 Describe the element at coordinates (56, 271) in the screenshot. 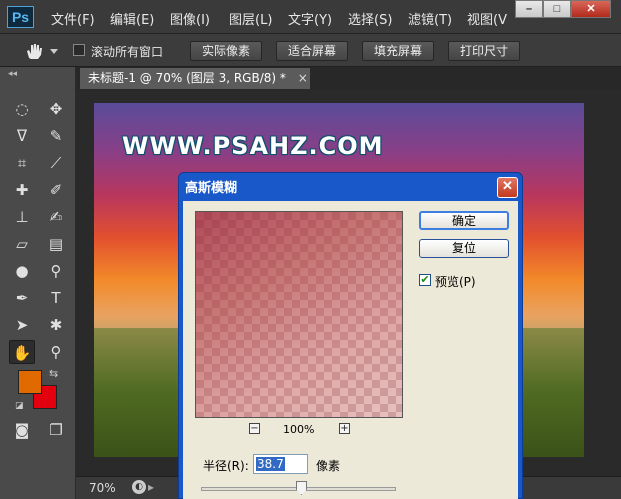

I see `dodge-tool-icon: ⚲` at that location.